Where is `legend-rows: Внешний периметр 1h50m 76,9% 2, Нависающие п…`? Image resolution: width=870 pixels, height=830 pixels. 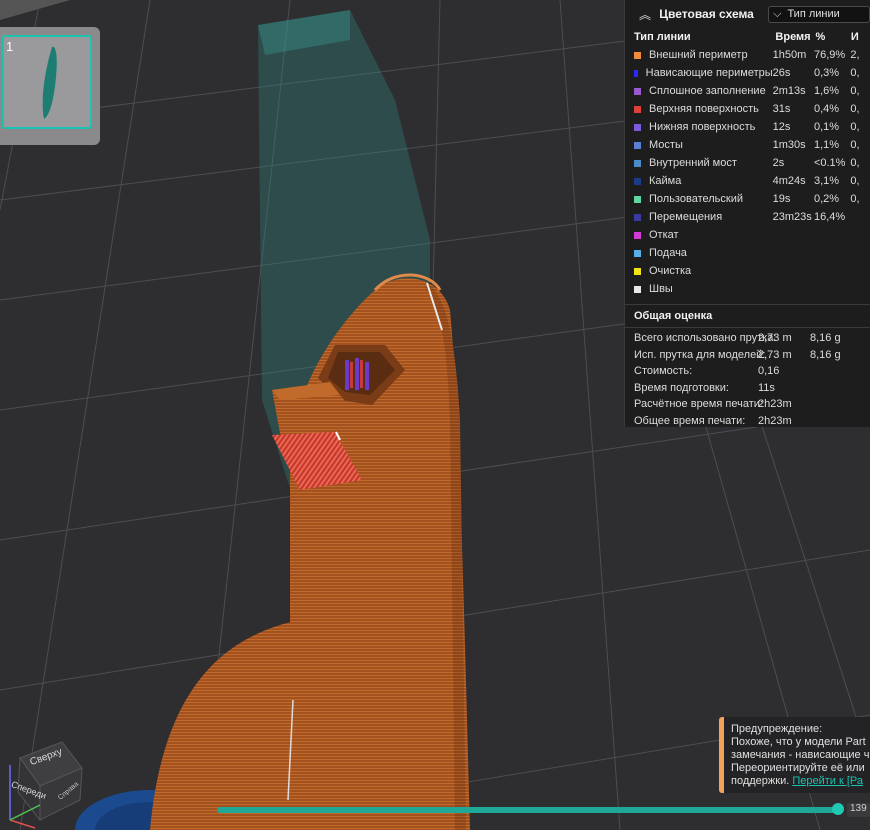 legend-rows: Внешний периметр 1h50m 76,9% 2, Нависающие п… is located at coordinates (747, 172).